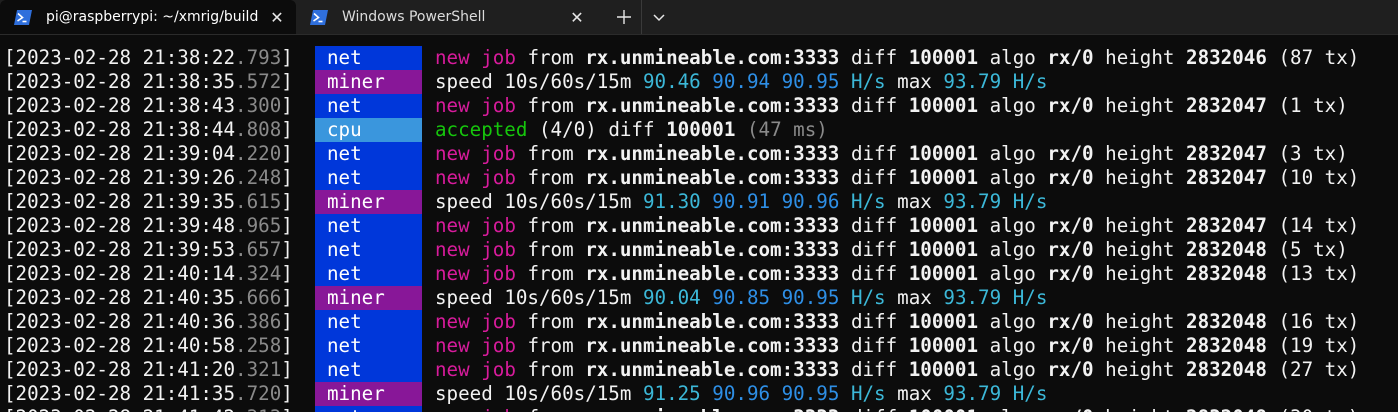  What do you see at coordinates (120, 297) in the screenshot?
I see `timestamp-seconds: [2023-02-28 21:40:35` at bounding box center [120, 297].